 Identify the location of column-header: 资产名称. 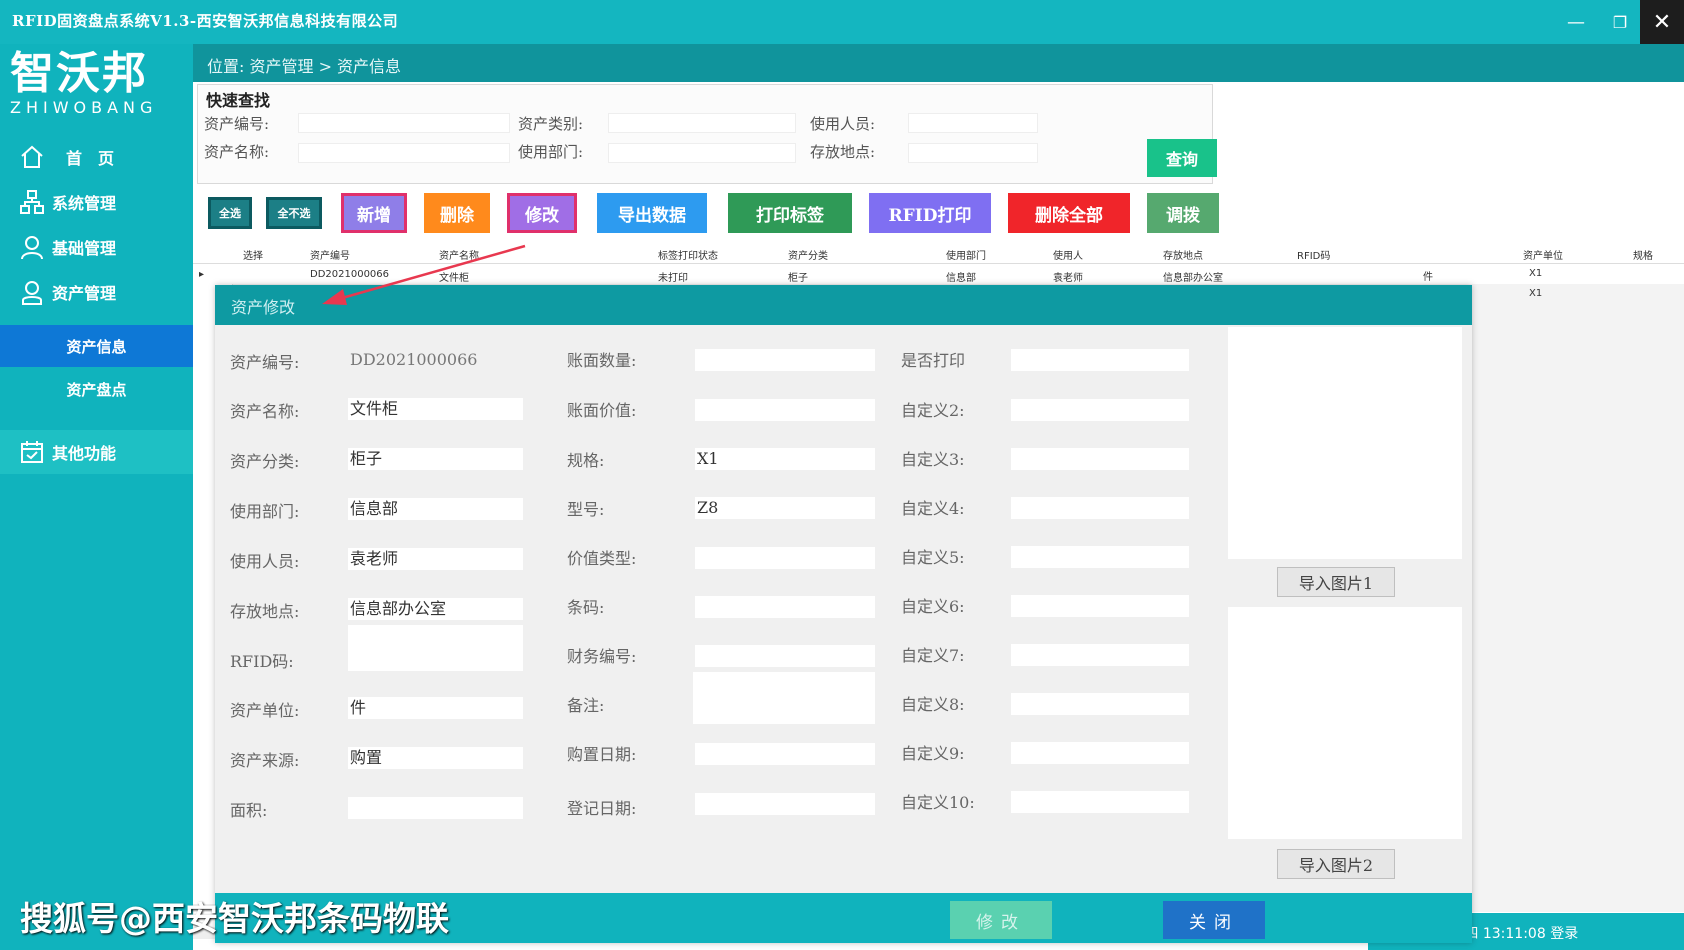
(459, 254).